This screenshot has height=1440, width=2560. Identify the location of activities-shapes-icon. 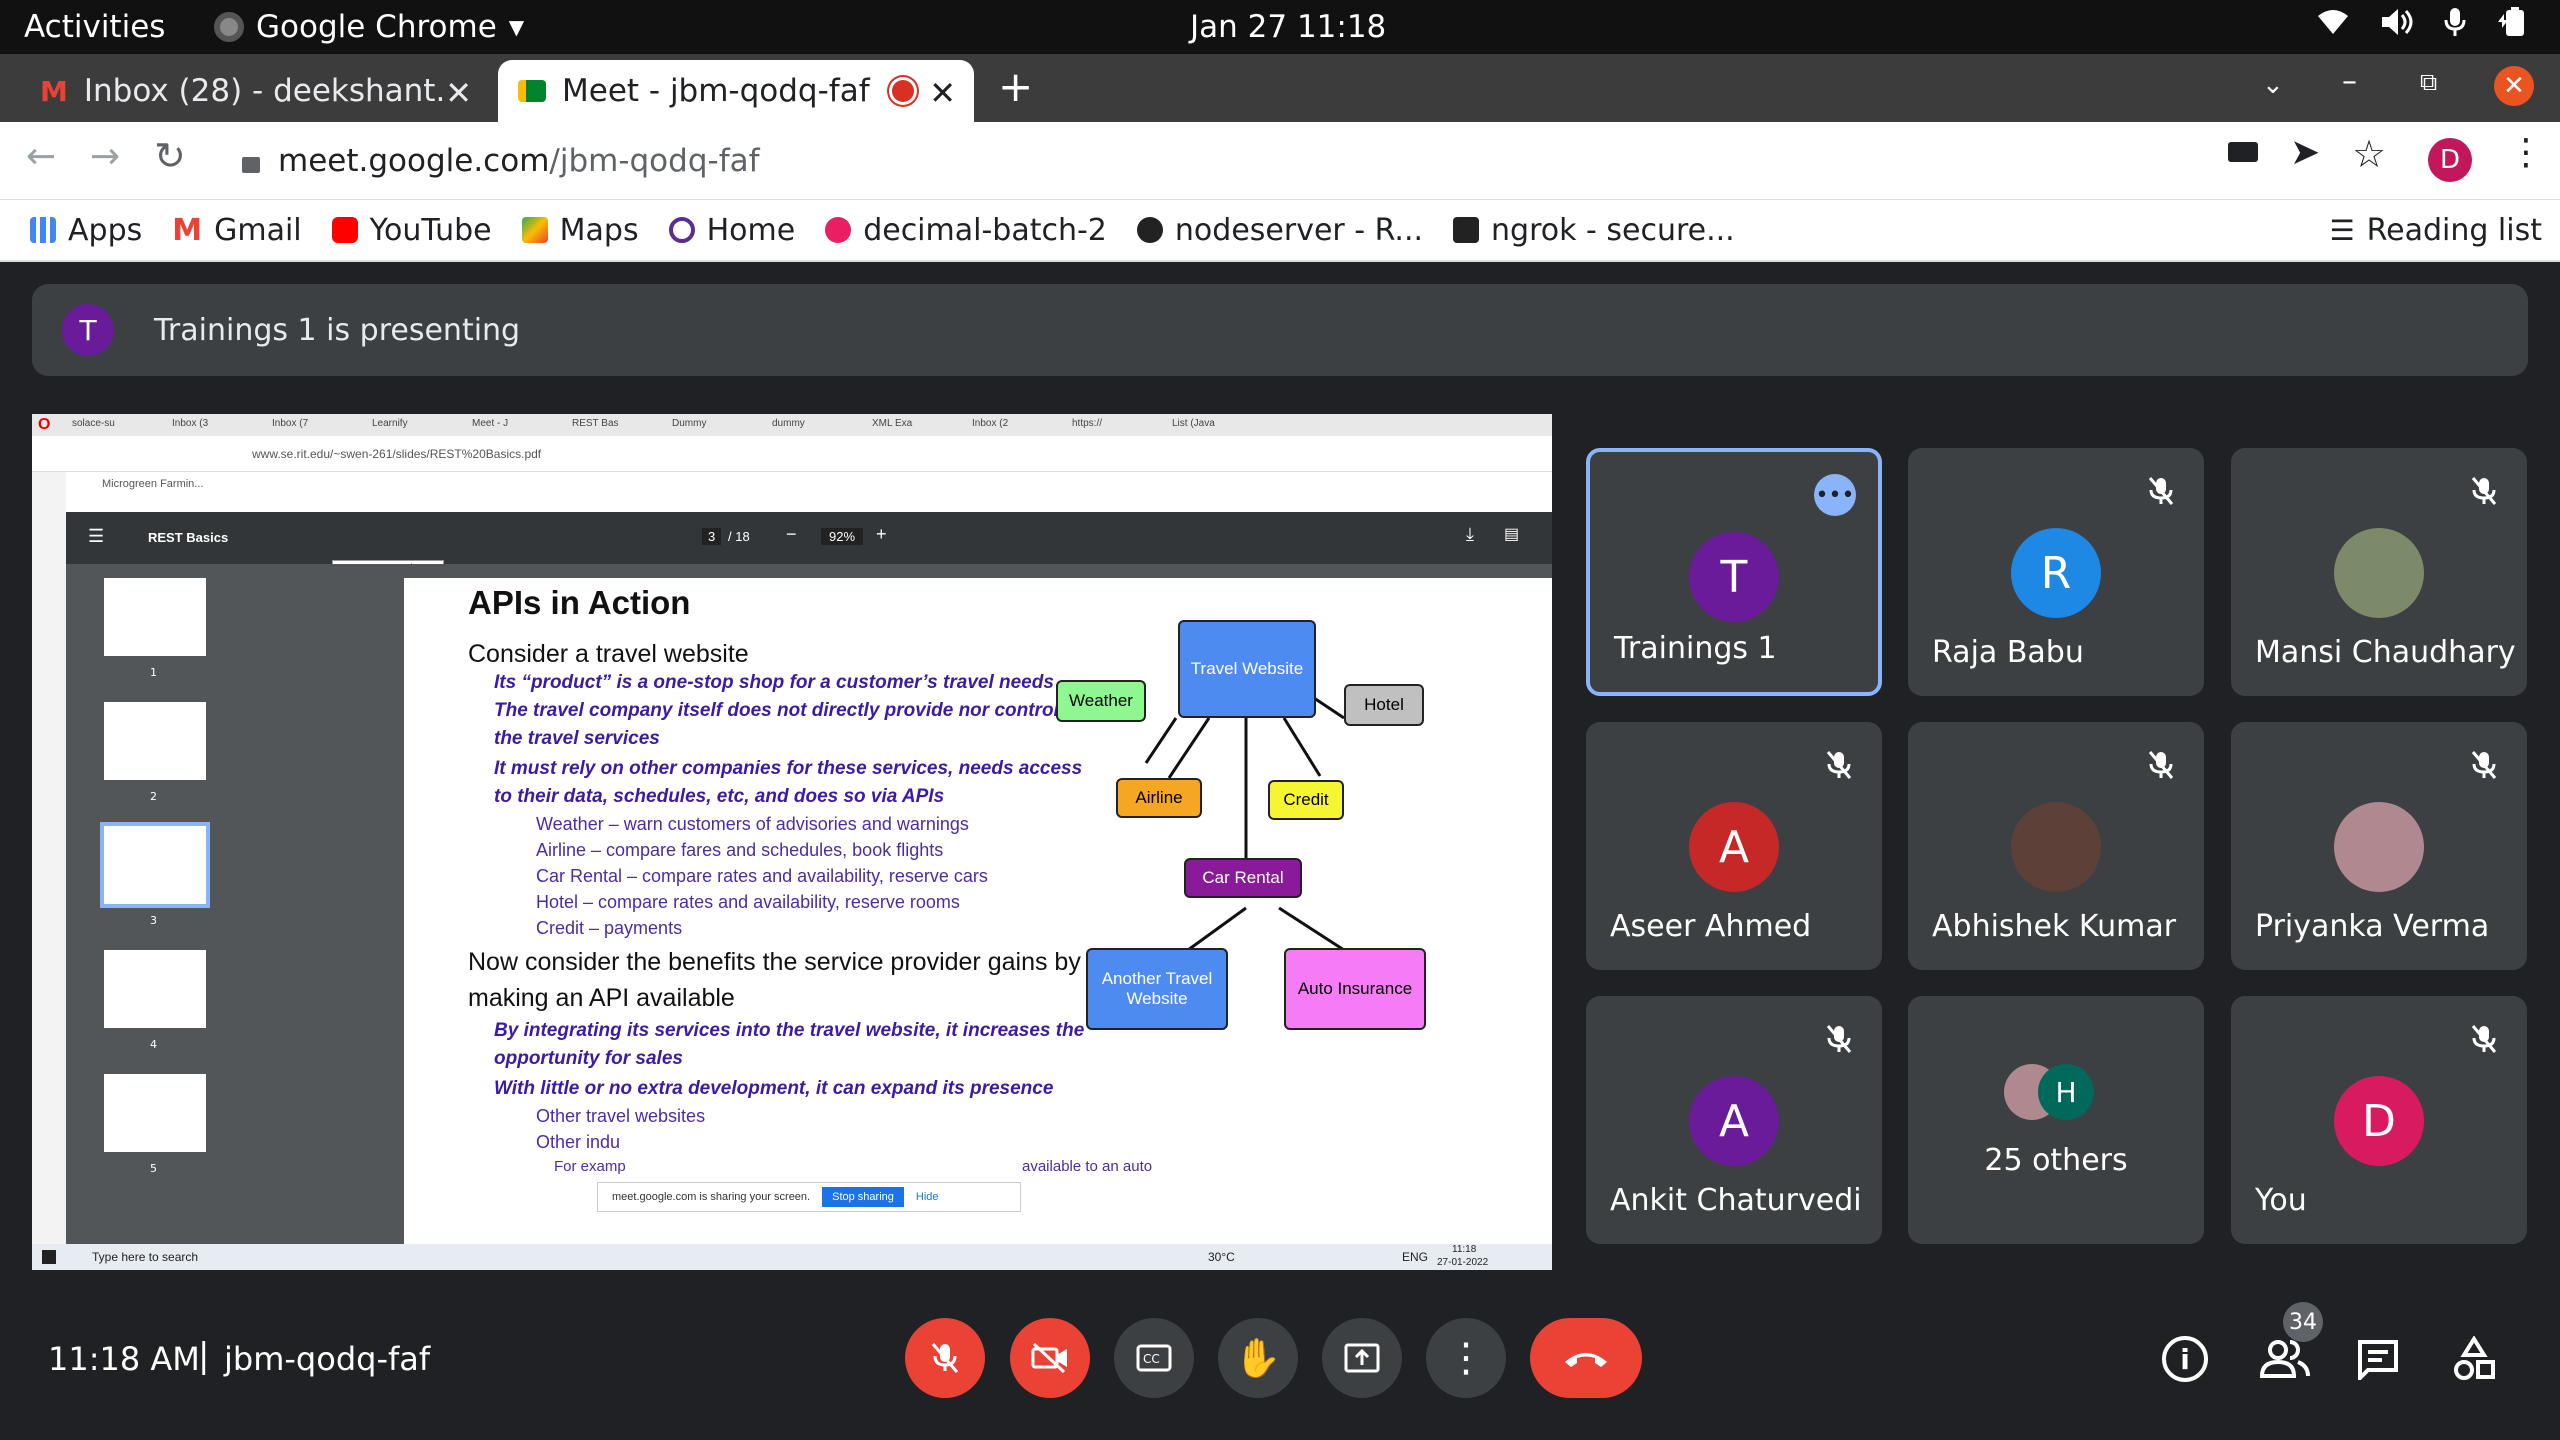
(2474, 1357).